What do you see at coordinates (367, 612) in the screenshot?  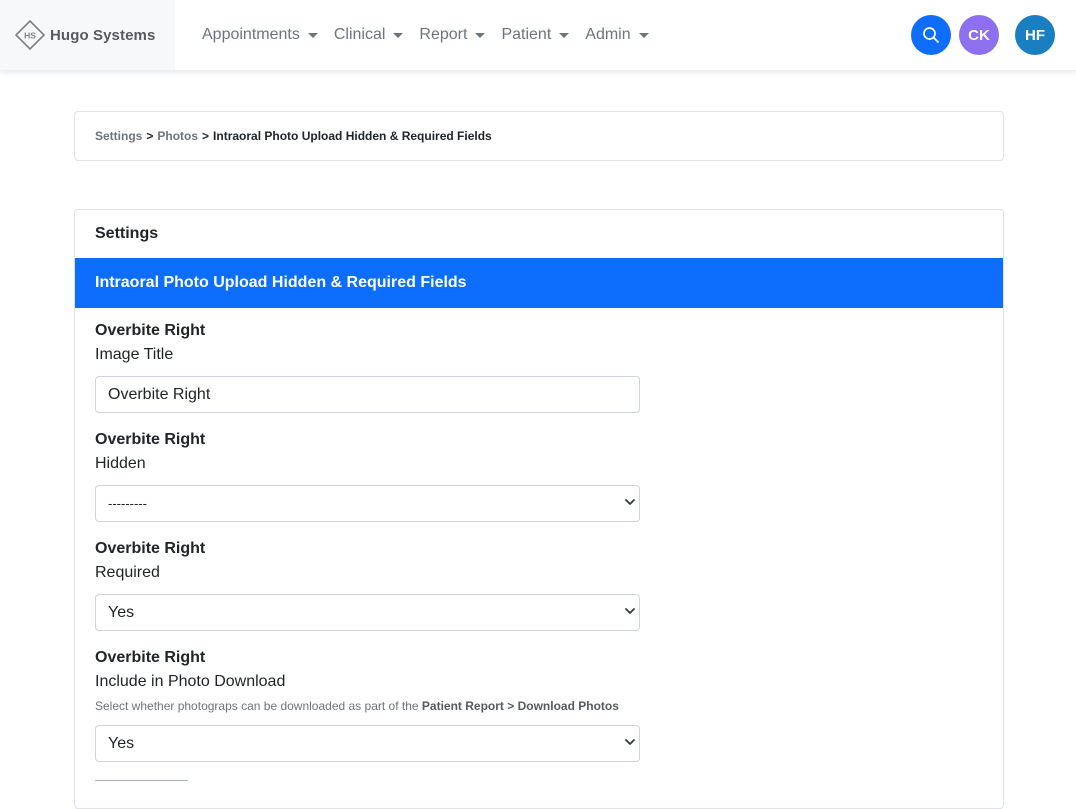 I see `required-select: Yes` at bounding box center [367, 612].